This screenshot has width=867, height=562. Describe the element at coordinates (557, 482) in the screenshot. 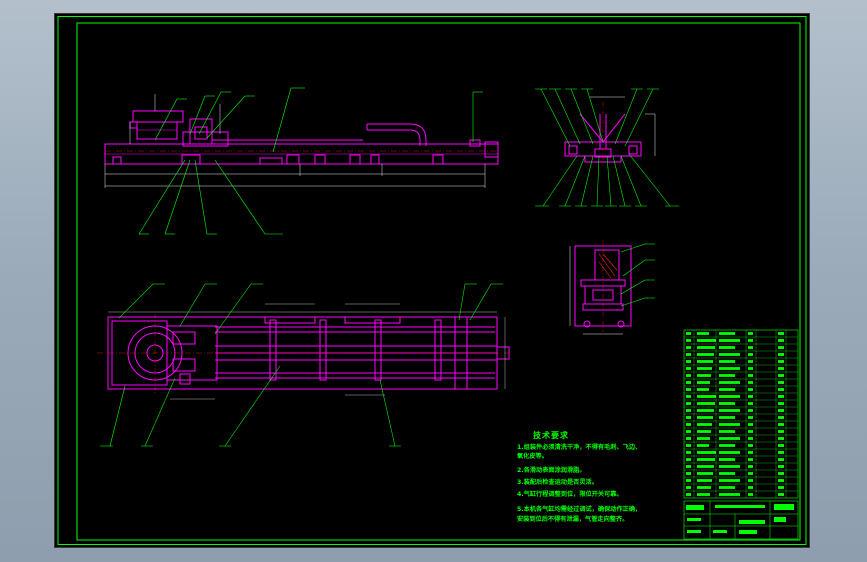

I see `notes-line: 3.装配后检查运动是否灵活。` at that location.